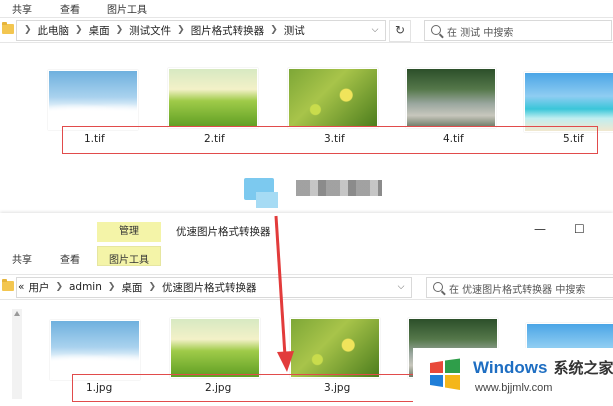 The height and width of the screenshot is (406, 613). I want to click on file-name: 4.tif, so click(453, 139).